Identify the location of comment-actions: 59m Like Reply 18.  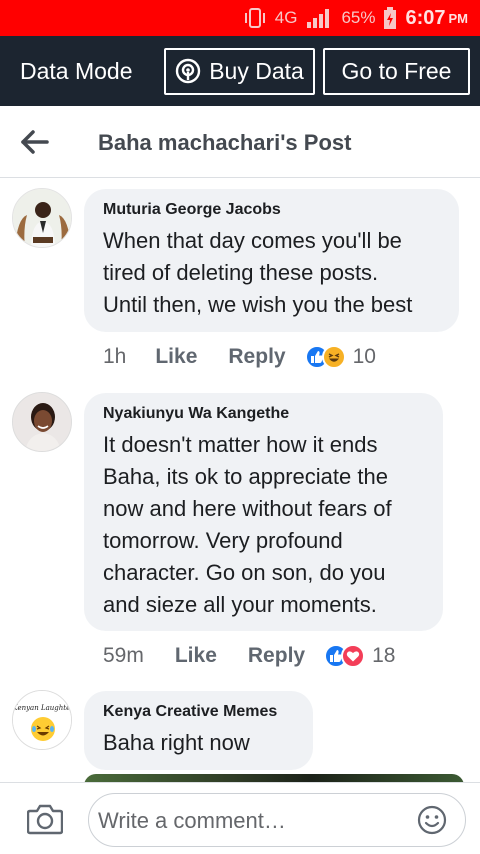
(249, 656).